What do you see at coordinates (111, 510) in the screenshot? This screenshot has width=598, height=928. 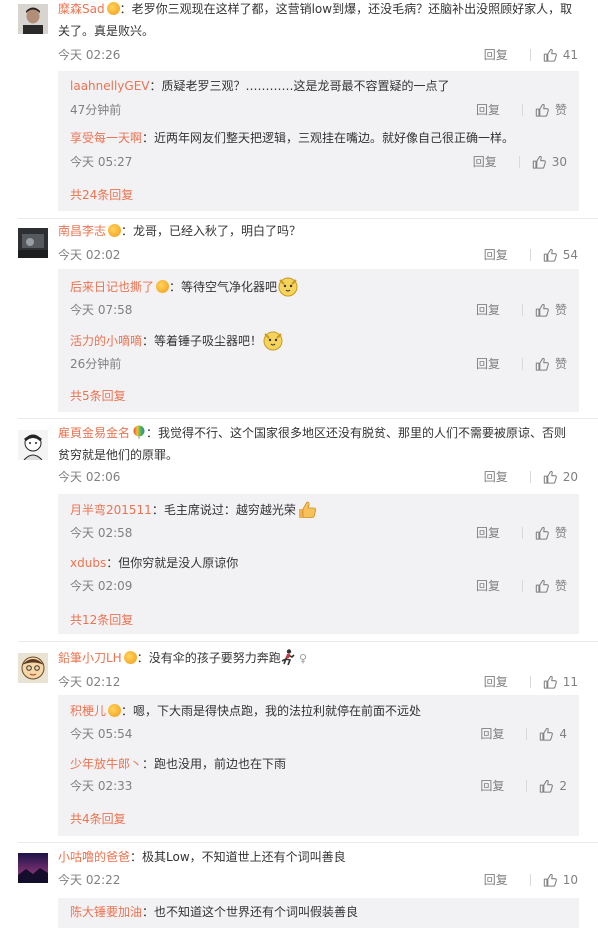 I see `reply-author: 月半弯201511` at bounding box center [111, 510].